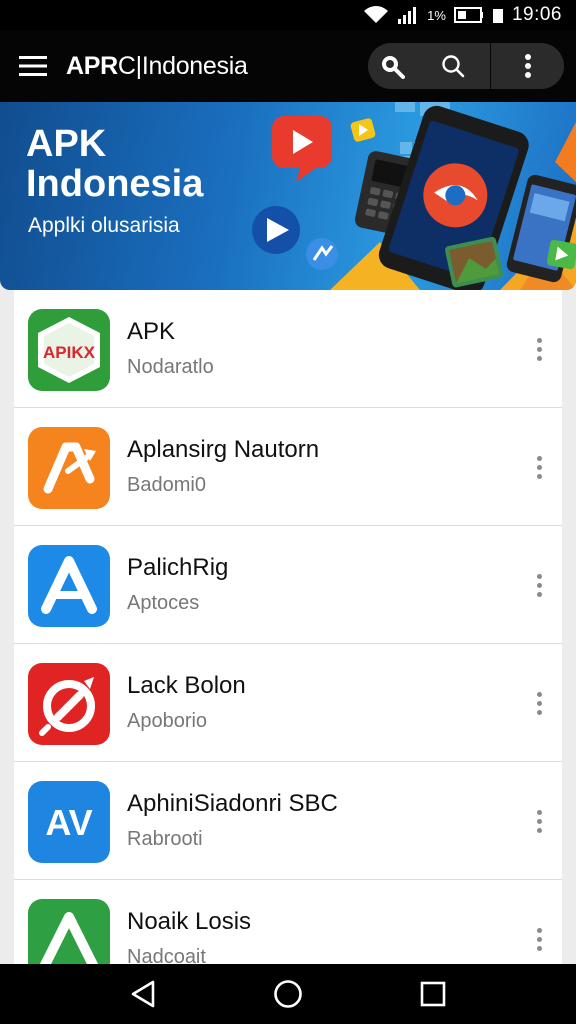 Image resolution: width=576 pixels, height=1024 pixels. What do you see at coordinates (392, 66) in the screenshot?
I see `search-icon` at bounding box center [392, 66].